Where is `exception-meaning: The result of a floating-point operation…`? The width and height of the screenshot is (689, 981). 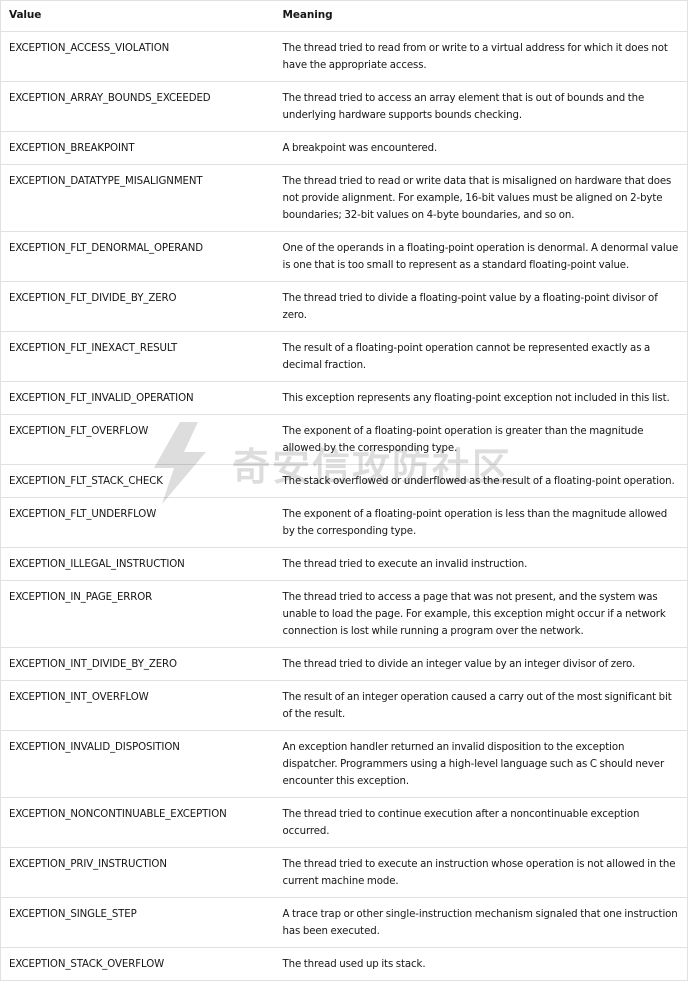
exception-meaning: The result of a floating-point operation… is located at coordinates (481, 356).